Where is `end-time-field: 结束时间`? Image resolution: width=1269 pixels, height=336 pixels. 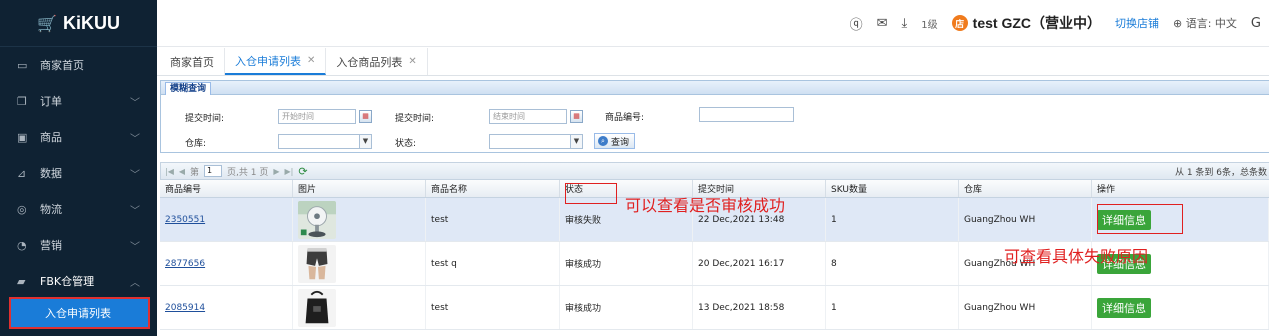 end-time-field: 结束时间 is located at coordinates (528, 116).